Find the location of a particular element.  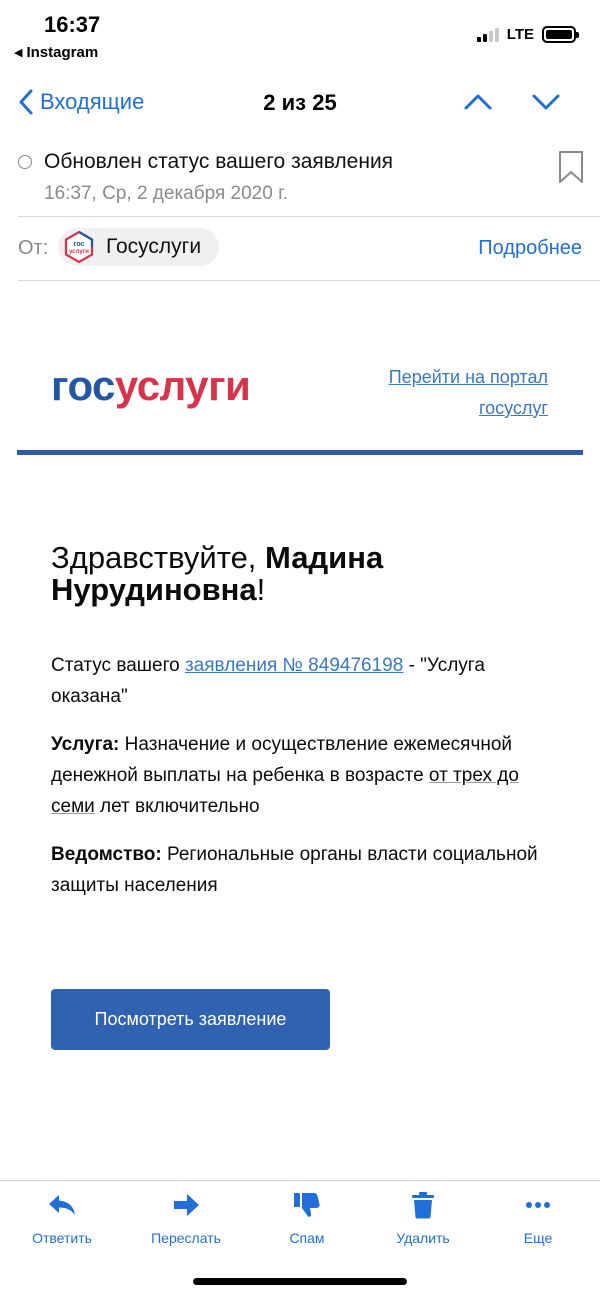

status-indicators: LTE is located at coordinates (527, 34).